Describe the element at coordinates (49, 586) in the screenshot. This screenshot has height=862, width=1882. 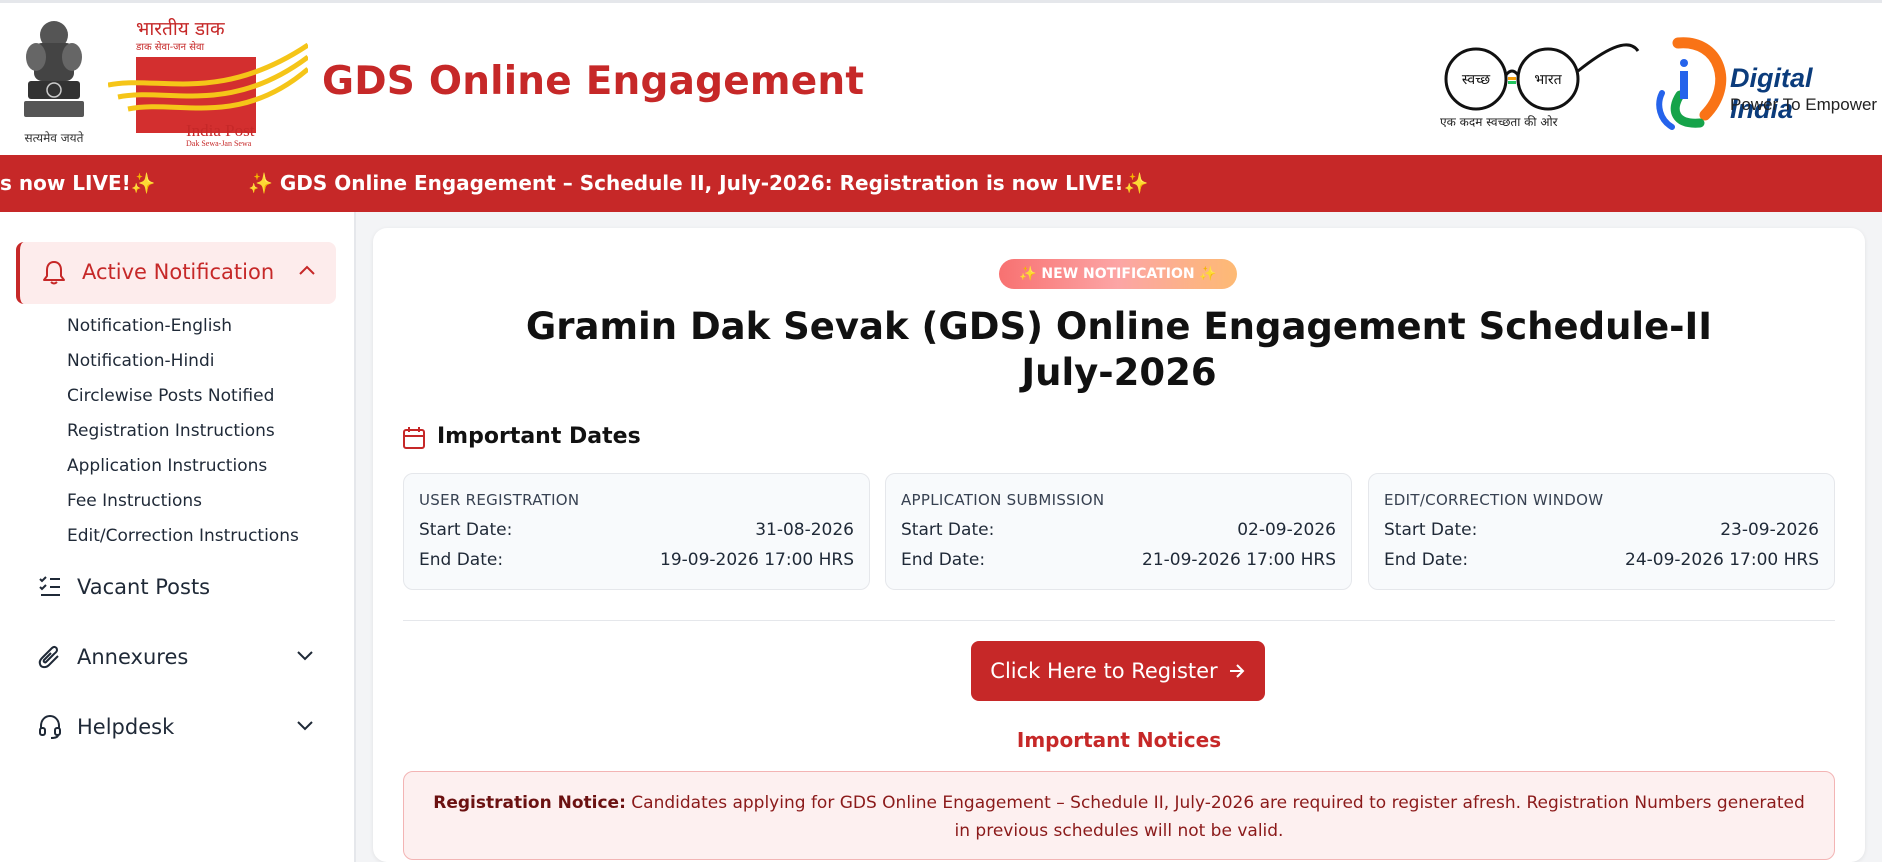
I see `list-check-icon` at that location.